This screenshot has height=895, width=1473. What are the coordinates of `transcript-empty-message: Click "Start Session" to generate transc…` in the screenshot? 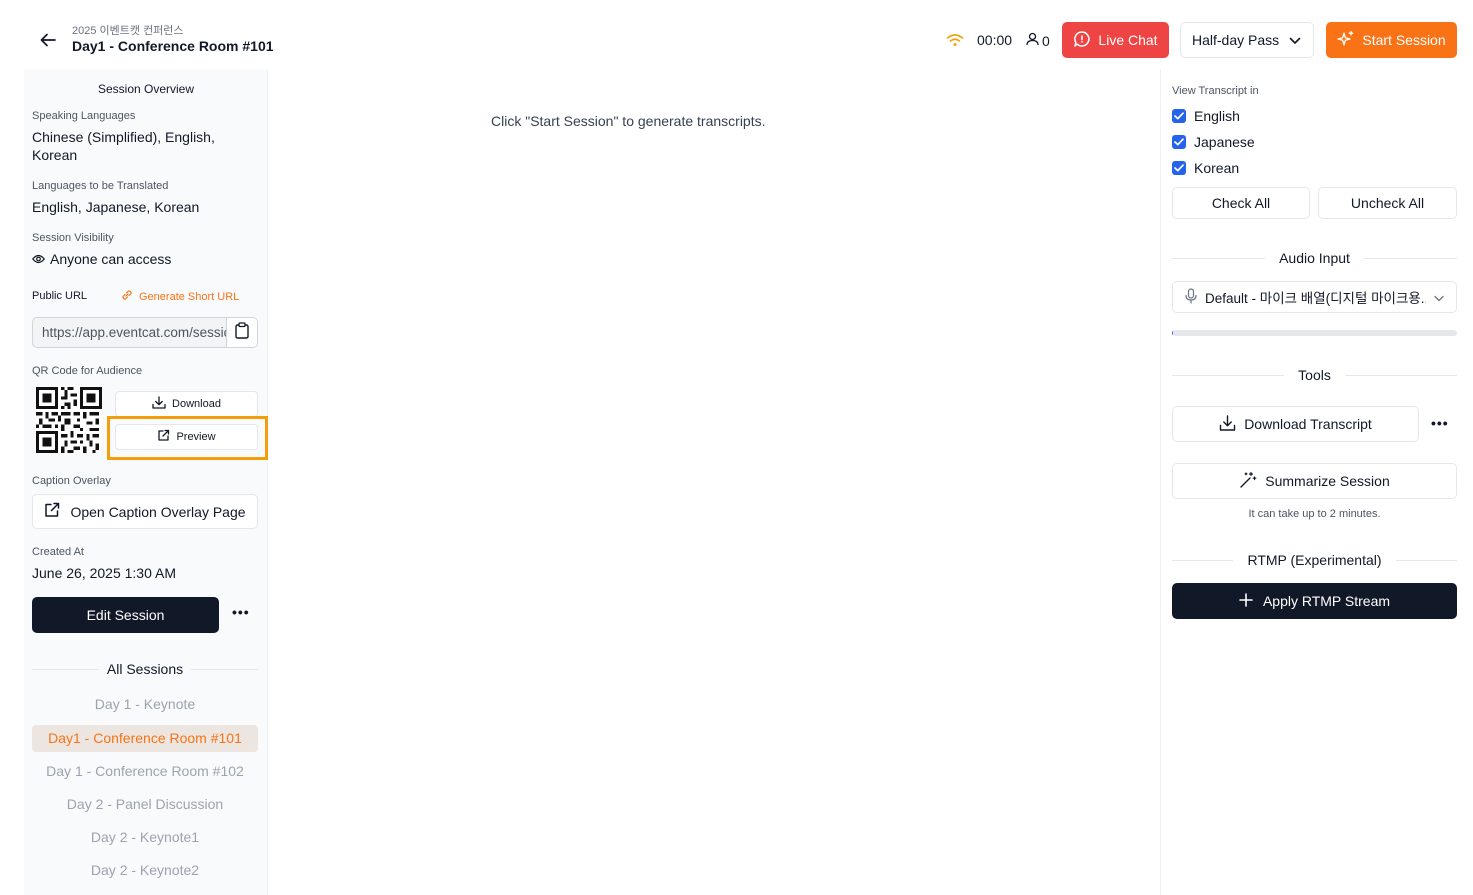 It's located at (628, 121).